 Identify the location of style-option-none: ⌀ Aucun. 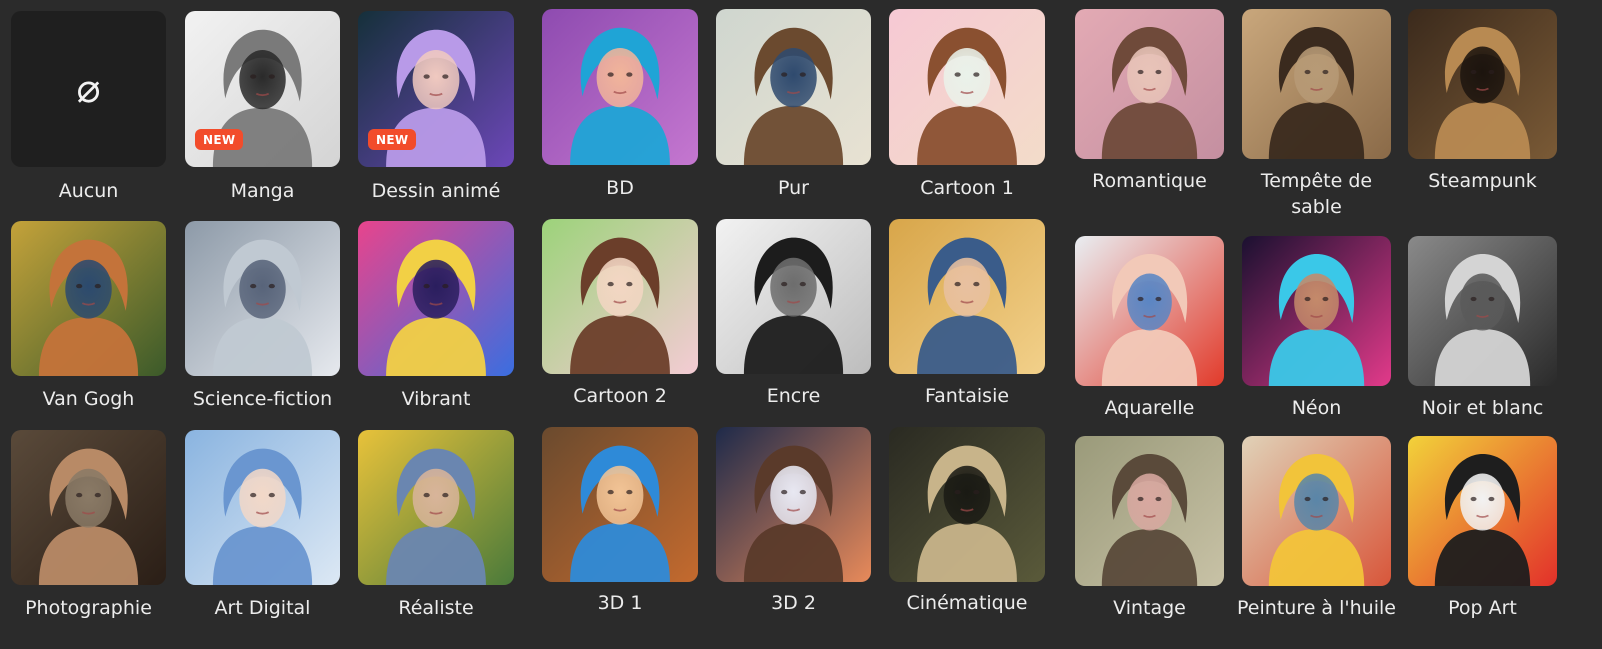
(88, 121).